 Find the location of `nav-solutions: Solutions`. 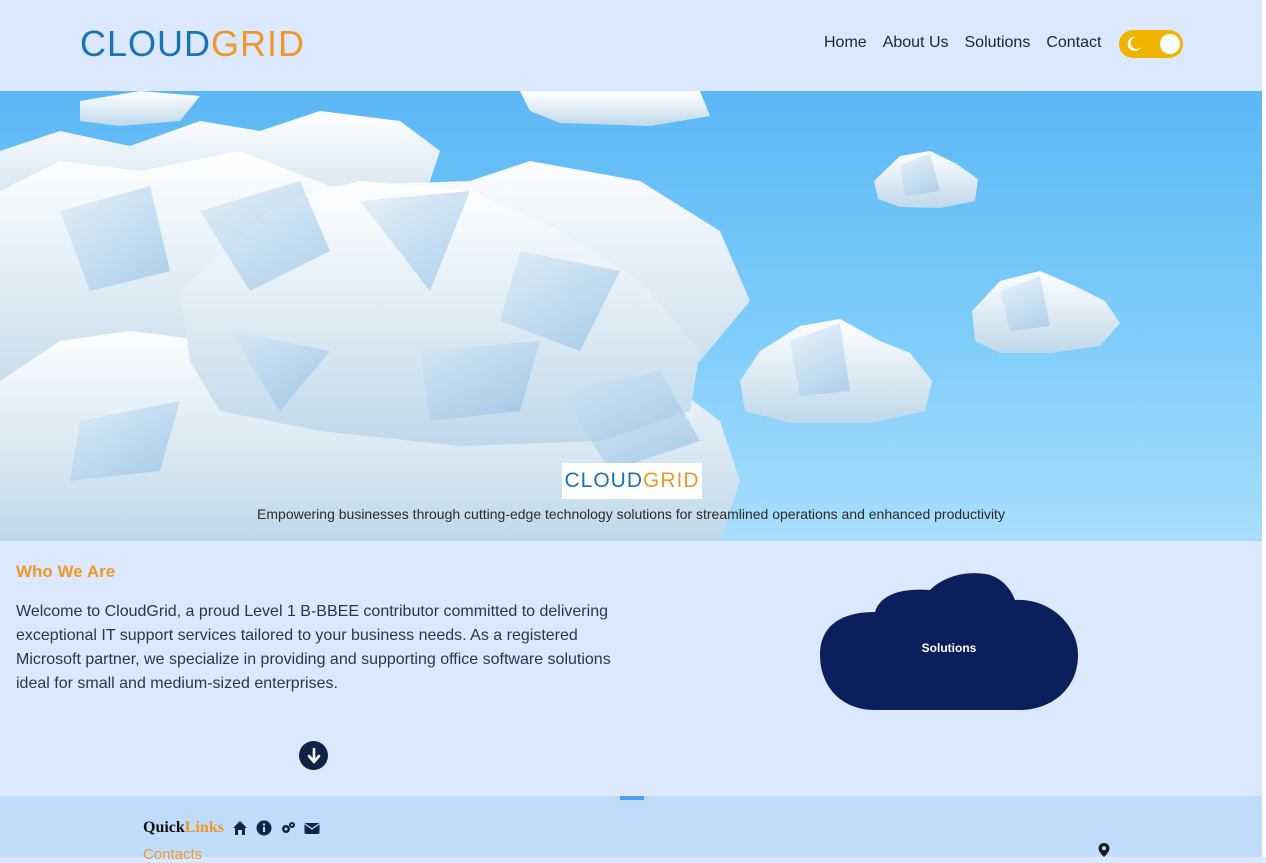

nav-solutions: Solutions is located at coordinates (998, 43).